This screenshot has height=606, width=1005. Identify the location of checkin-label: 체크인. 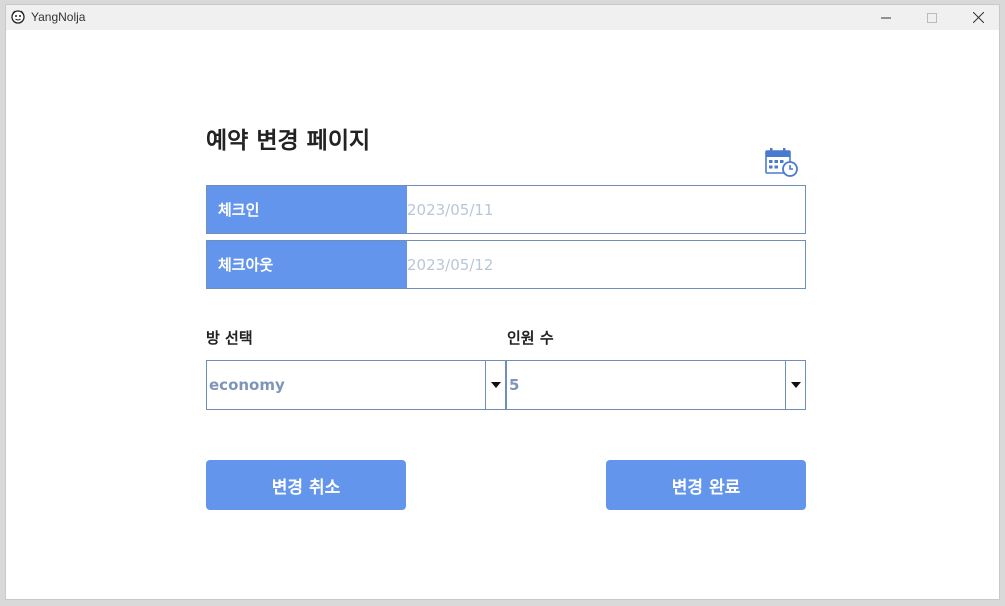
(307, 209).